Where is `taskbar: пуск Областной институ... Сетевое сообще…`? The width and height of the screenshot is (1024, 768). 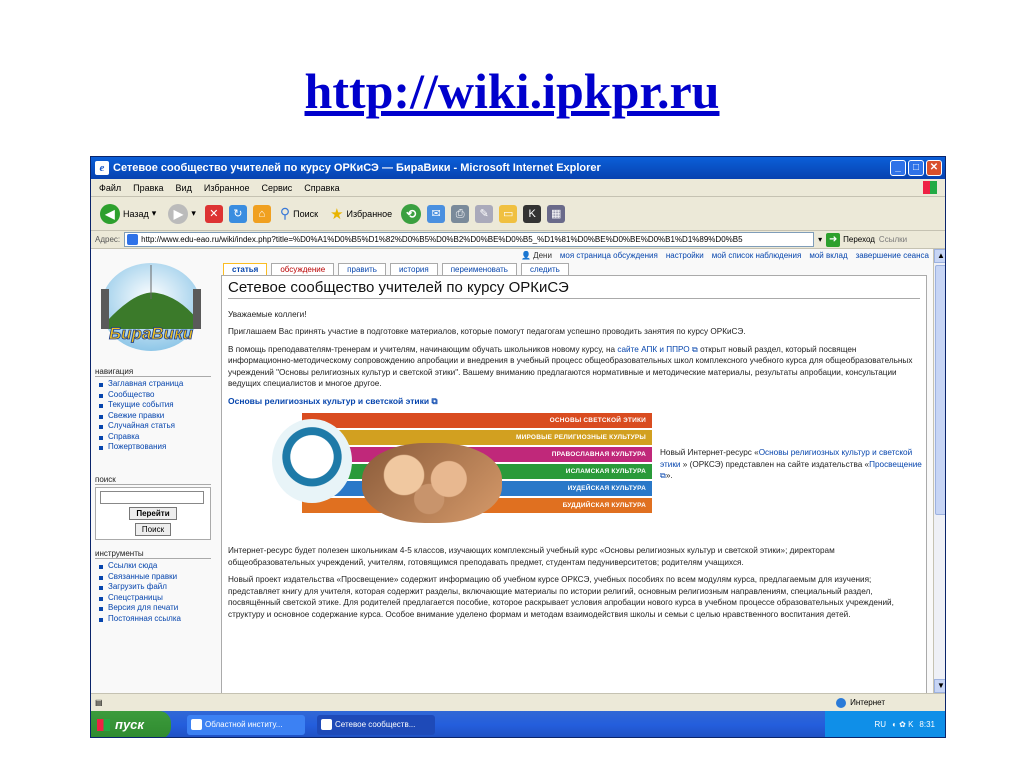 taskbar: пуск Областной институ... Сетевое сообще… is located at coordinates (518, 724).